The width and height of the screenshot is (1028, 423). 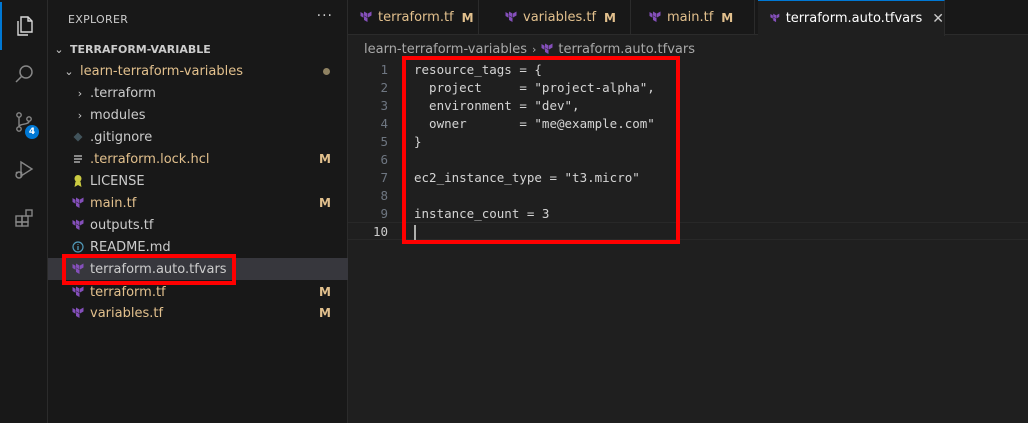 What do you see at coordinates (127, 313) in the screenshot?
I see `tree-item-label: variables.tf` at bounding box center [127, 313].